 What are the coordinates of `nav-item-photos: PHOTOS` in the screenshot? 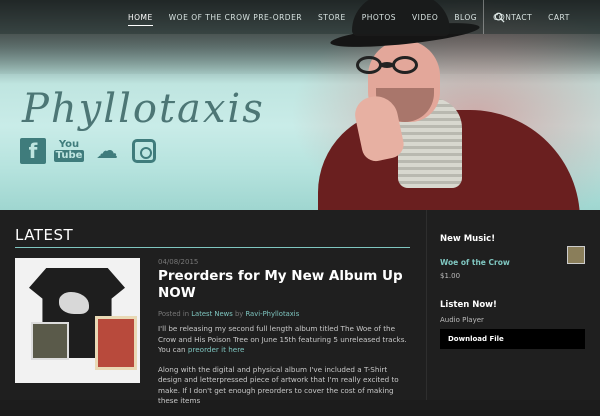 It's located at (379, 17).